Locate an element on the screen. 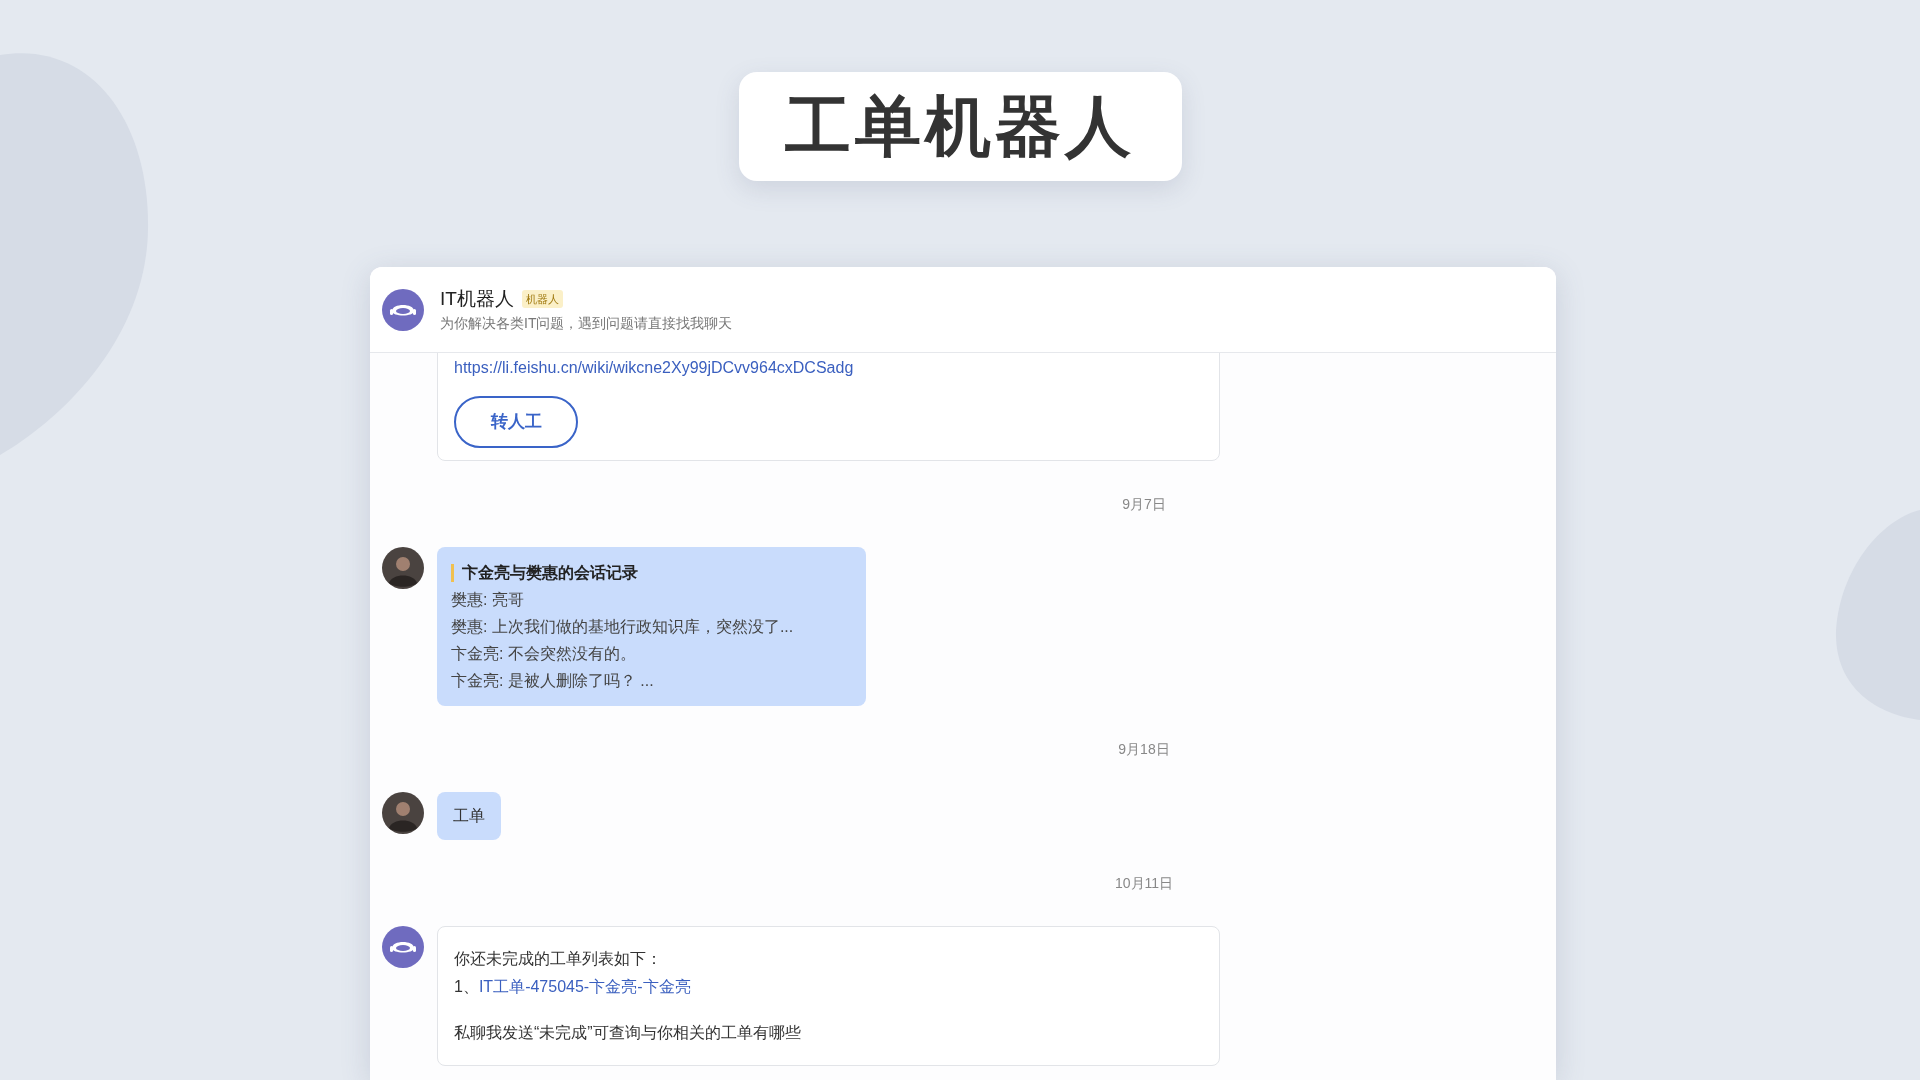  link: https://li.feishu.cn/wiki/wikcne2Xy99jDCvv964cxDCSadg is located at coordinates (654, 367).